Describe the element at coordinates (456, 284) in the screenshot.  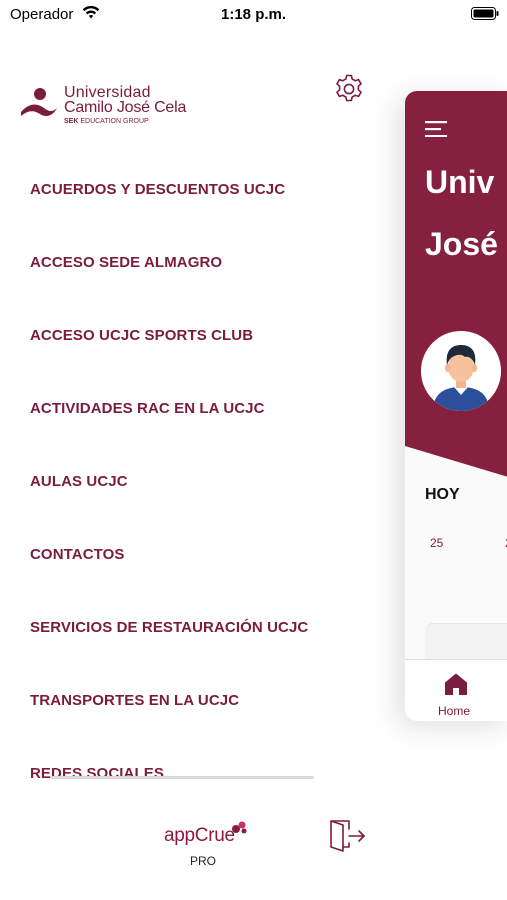
I see `preview-header-background` at that location.